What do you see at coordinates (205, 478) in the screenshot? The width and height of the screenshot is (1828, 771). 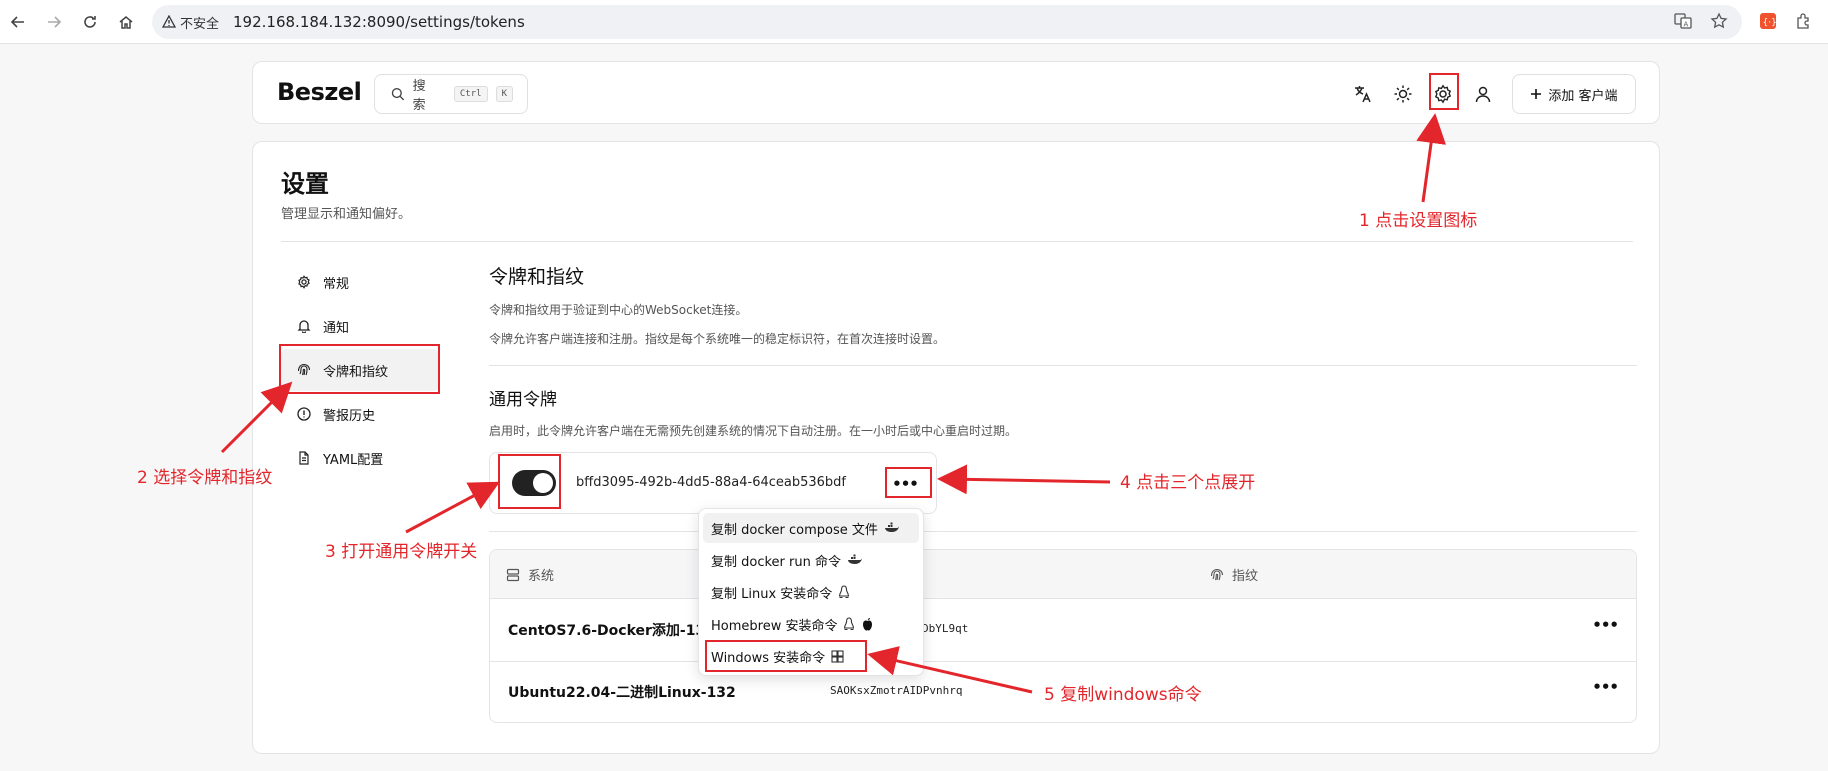 I see `annotation-label-2: 2 选择令牌和指纹` at bounding box center [205, 478].